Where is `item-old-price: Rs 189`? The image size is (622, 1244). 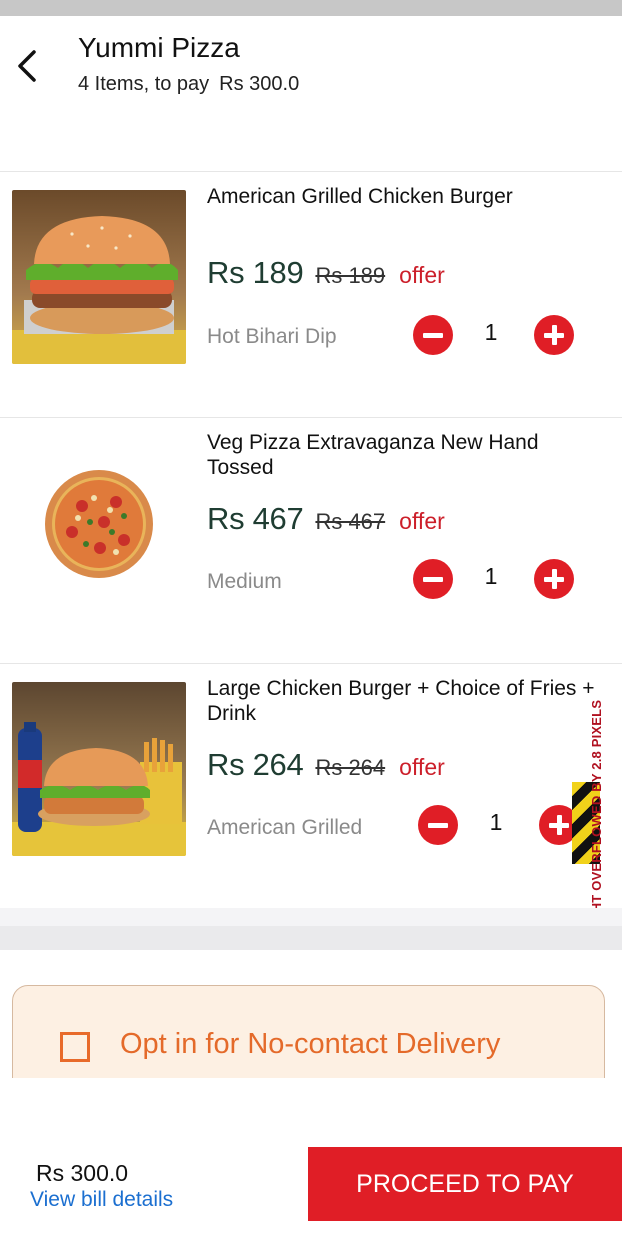 item-old-price: Rs 189 is located at coordinates (350, 275).